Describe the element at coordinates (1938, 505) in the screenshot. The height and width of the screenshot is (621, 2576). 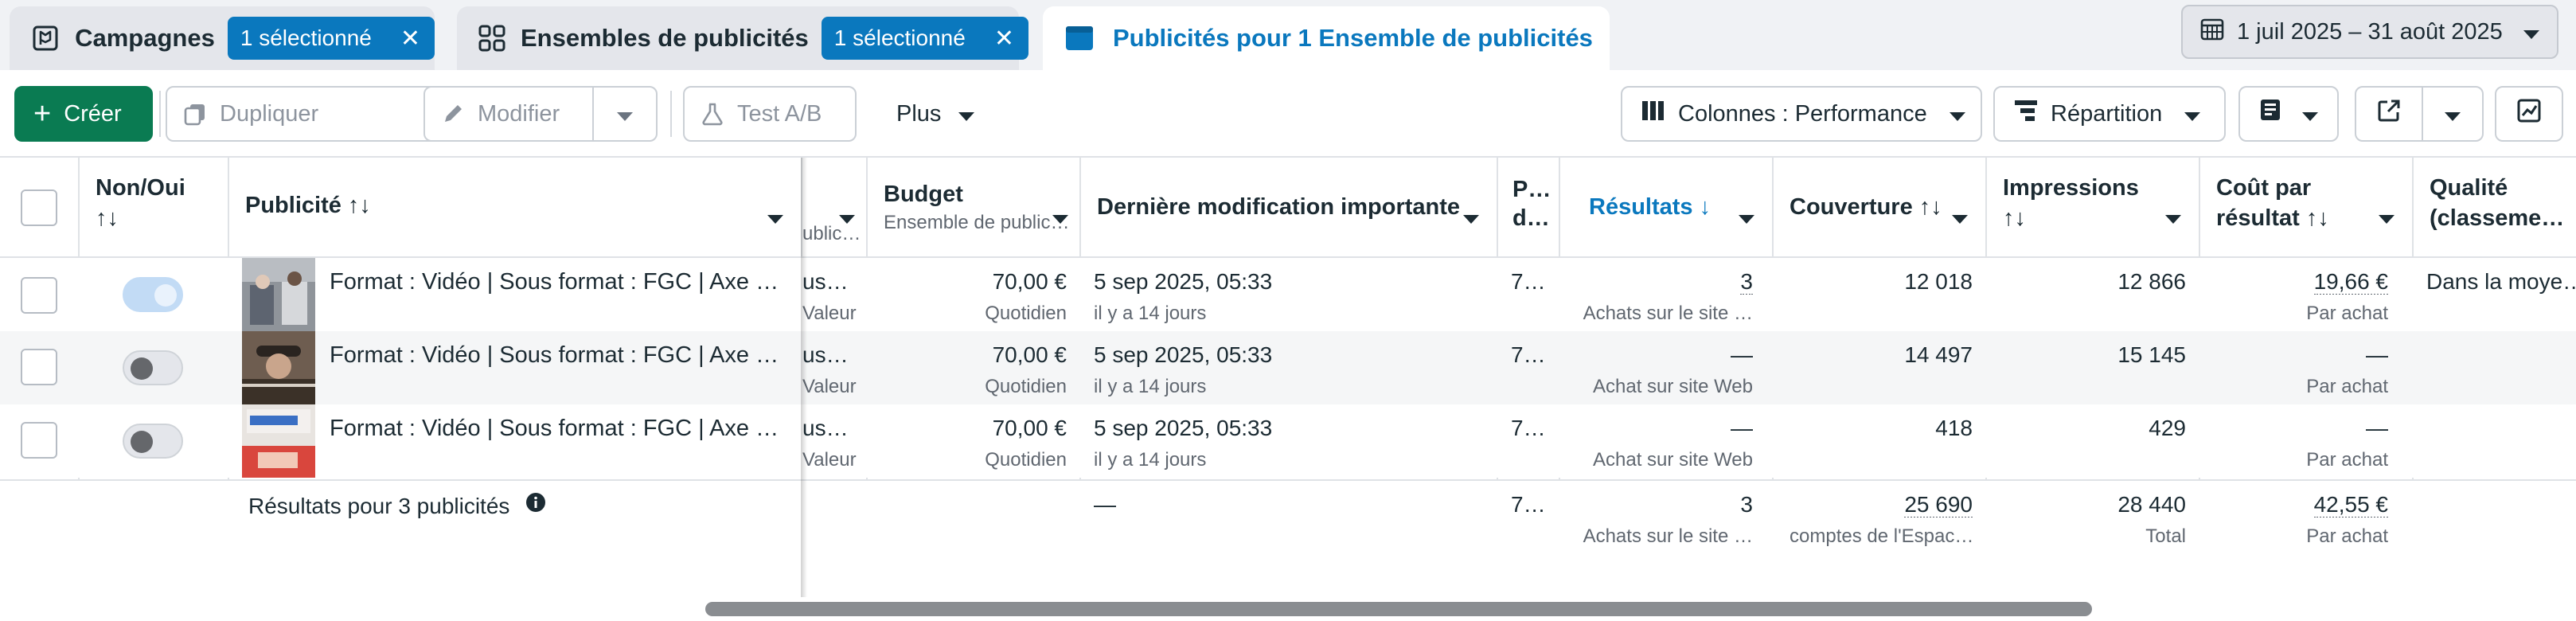
I see `totals-reach-number: 25 690` at that location.